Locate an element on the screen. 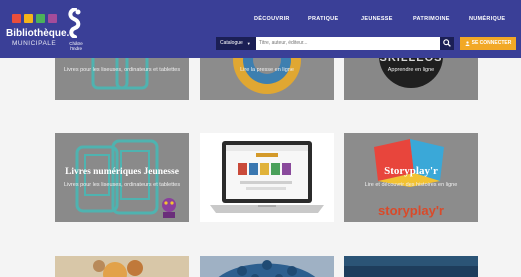 This screenshot has width=521, height=277. logo-subtitle: MUNICIPALE is located at coordinates (34, 43).